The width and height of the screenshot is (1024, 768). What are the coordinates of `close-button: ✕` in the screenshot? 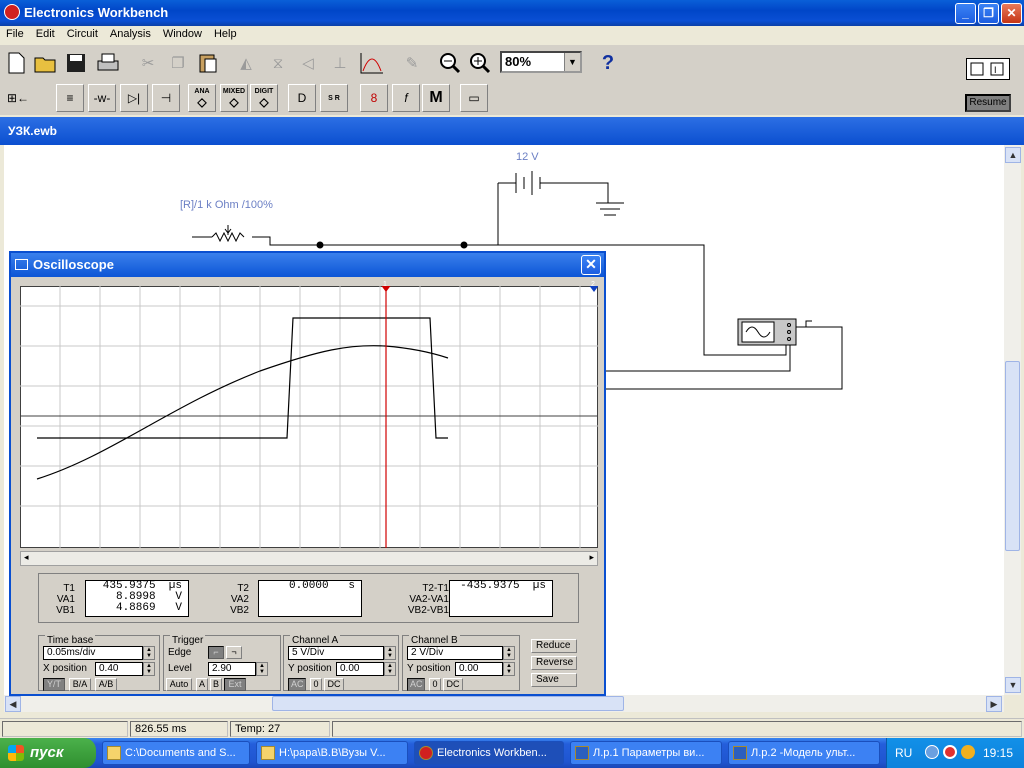 It's located at (1011, 13).